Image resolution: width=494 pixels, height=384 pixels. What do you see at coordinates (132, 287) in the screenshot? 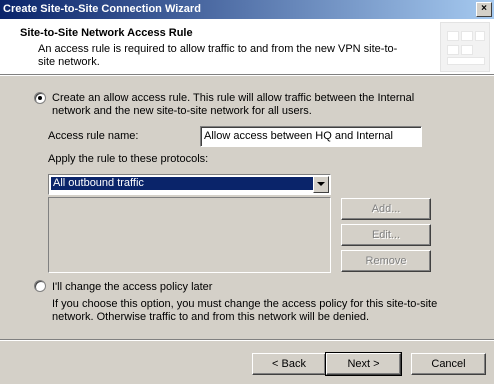
I see `change-later-label: I'll change the access policy later` at bounding box center [132, 287].